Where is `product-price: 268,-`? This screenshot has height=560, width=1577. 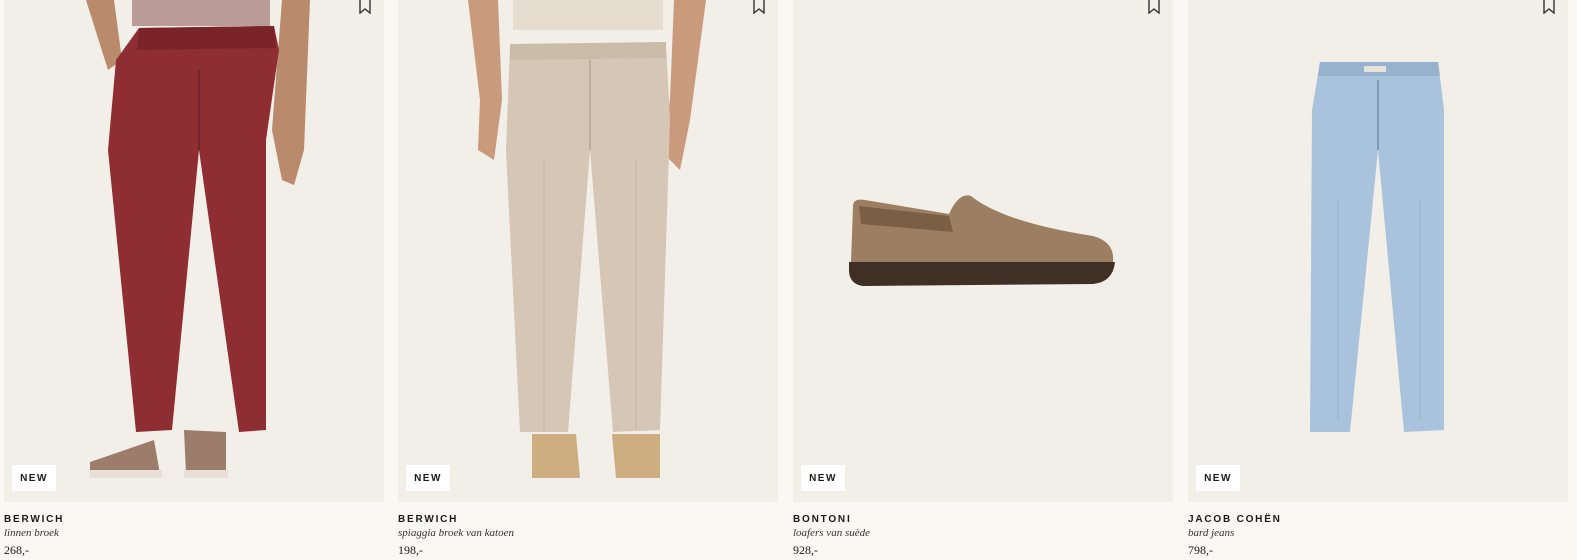 product-price: 268,- is located at coordinates (16, 550).